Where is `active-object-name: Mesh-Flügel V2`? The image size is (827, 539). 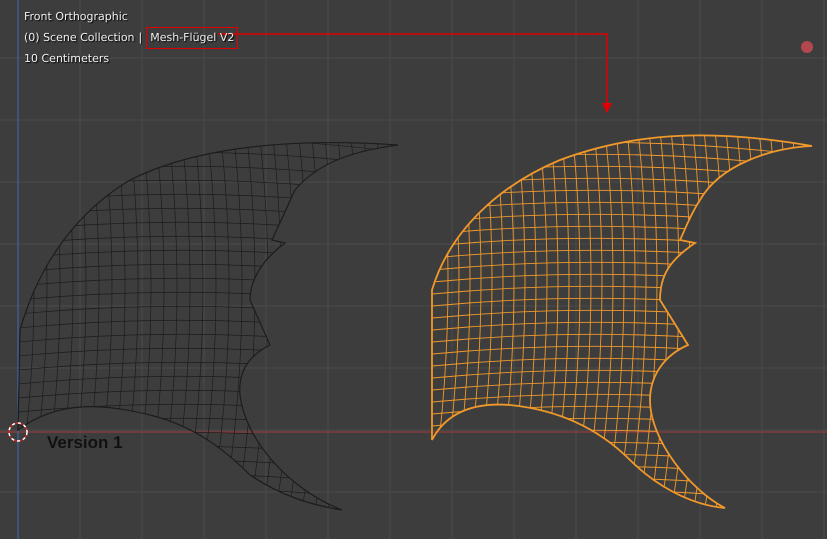
active-object-name: Mesh-Flügel V2 is located at coordinates (192, 38).